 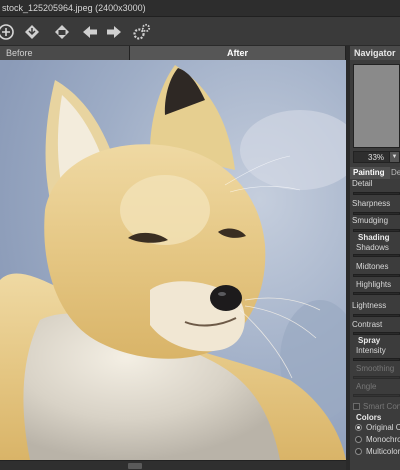 I want to click on monochrome-label: Monochrome, so click(x=383, y=439).